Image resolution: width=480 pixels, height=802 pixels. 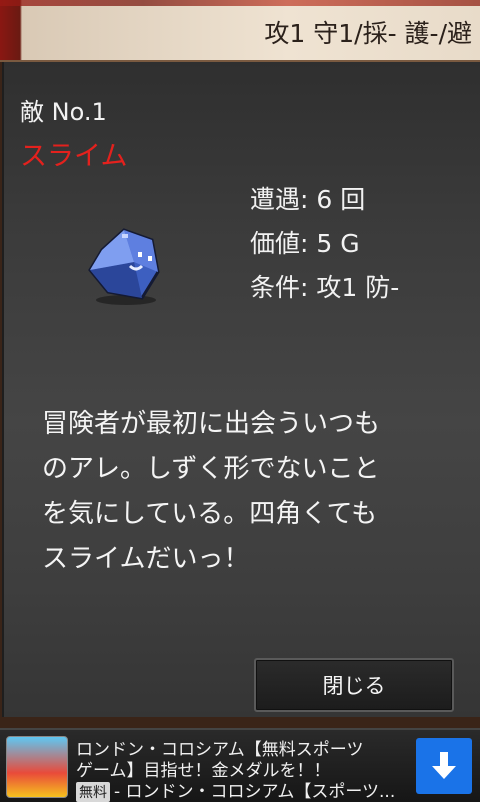 I want to click on description-line: 冒険者が最初に出会ういつも, so click(x=211, y=424).